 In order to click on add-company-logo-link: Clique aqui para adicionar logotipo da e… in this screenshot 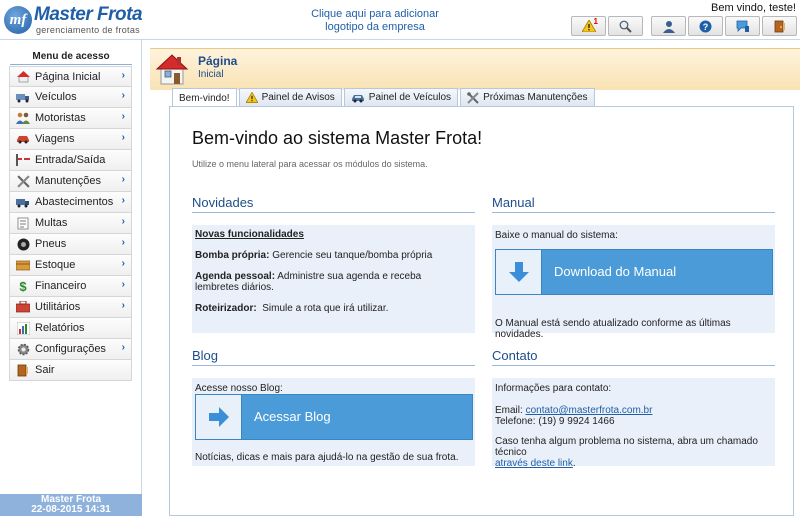, I will do `click(375, 21)`.